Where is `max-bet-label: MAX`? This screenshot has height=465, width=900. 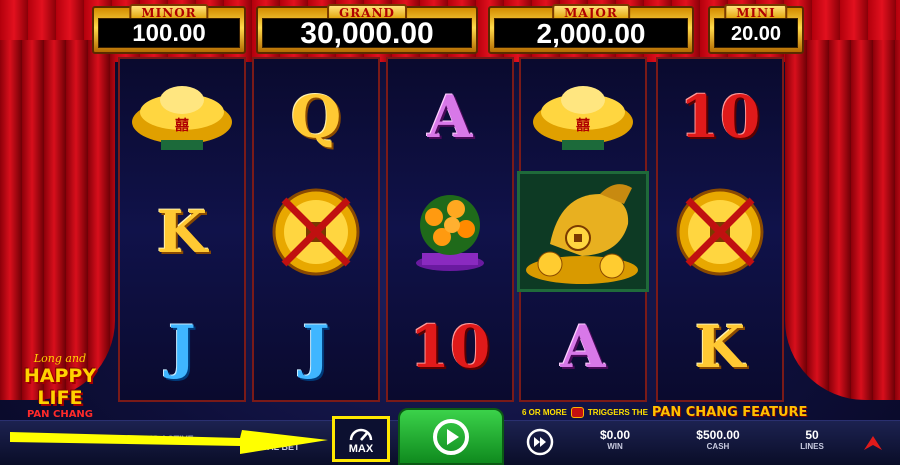
max-bet-label: MAX is located at coordinates (361, 448).